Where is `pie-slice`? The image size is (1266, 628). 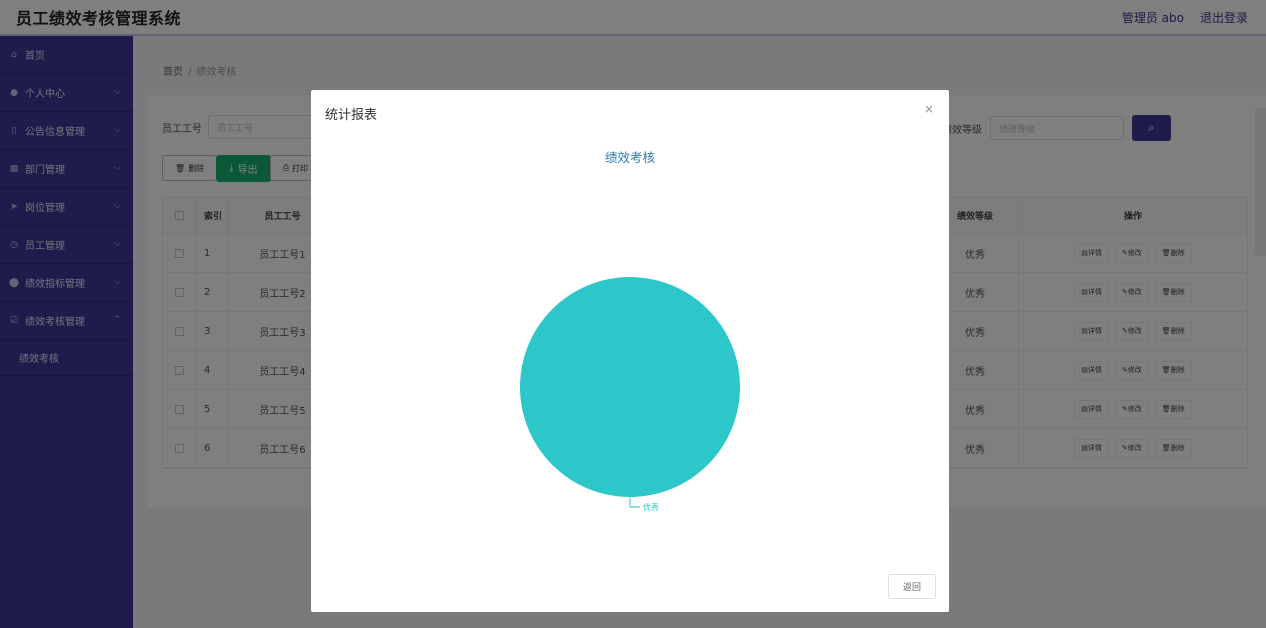
pie-slice is located at coordinates (630, 387).